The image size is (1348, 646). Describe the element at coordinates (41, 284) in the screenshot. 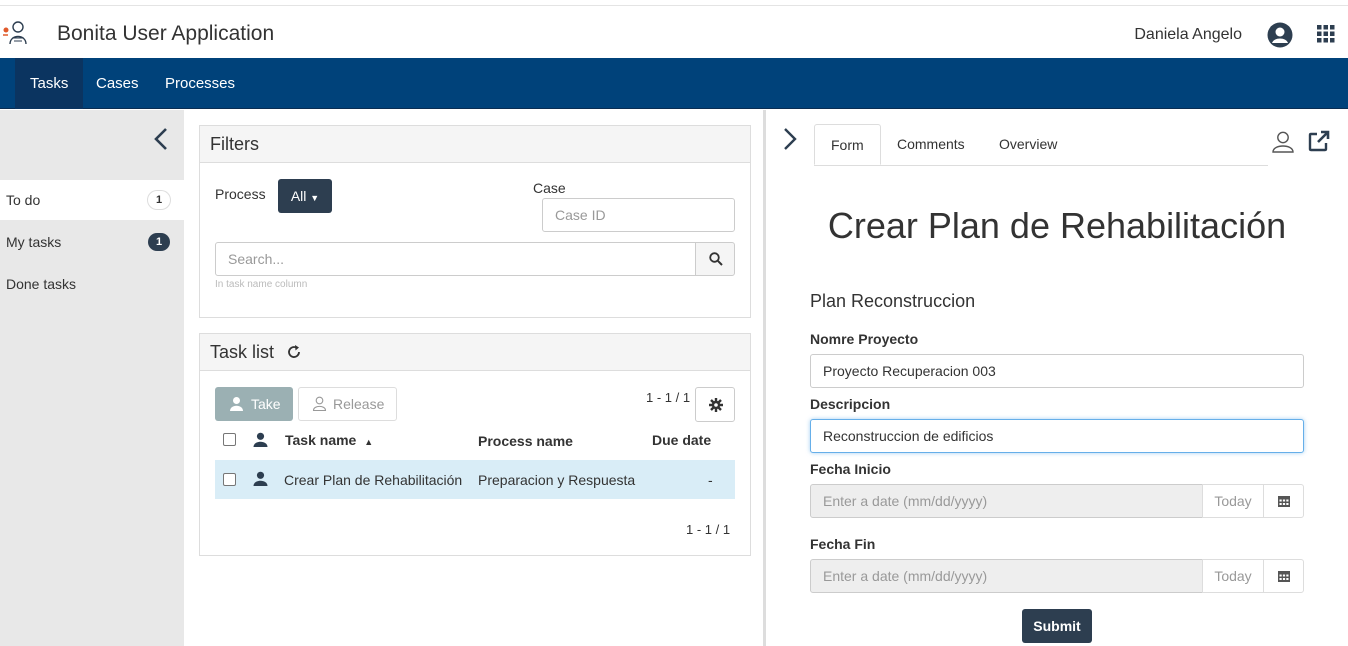

I see `sidebar-item-label: Done tasks` at that location.